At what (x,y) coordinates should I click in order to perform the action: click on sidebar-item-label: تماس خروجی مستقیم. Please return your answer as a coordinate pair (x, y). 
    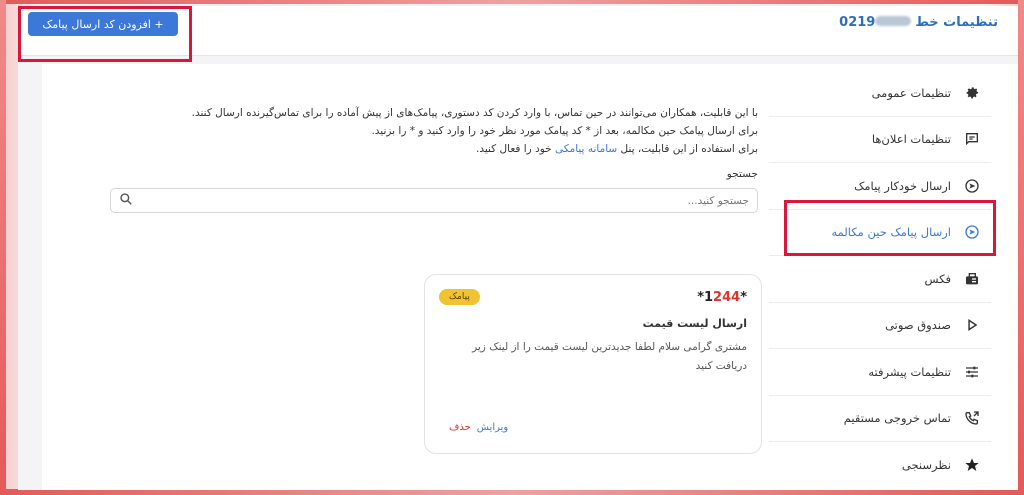
    Looking at the image, I should click on (897, 418).